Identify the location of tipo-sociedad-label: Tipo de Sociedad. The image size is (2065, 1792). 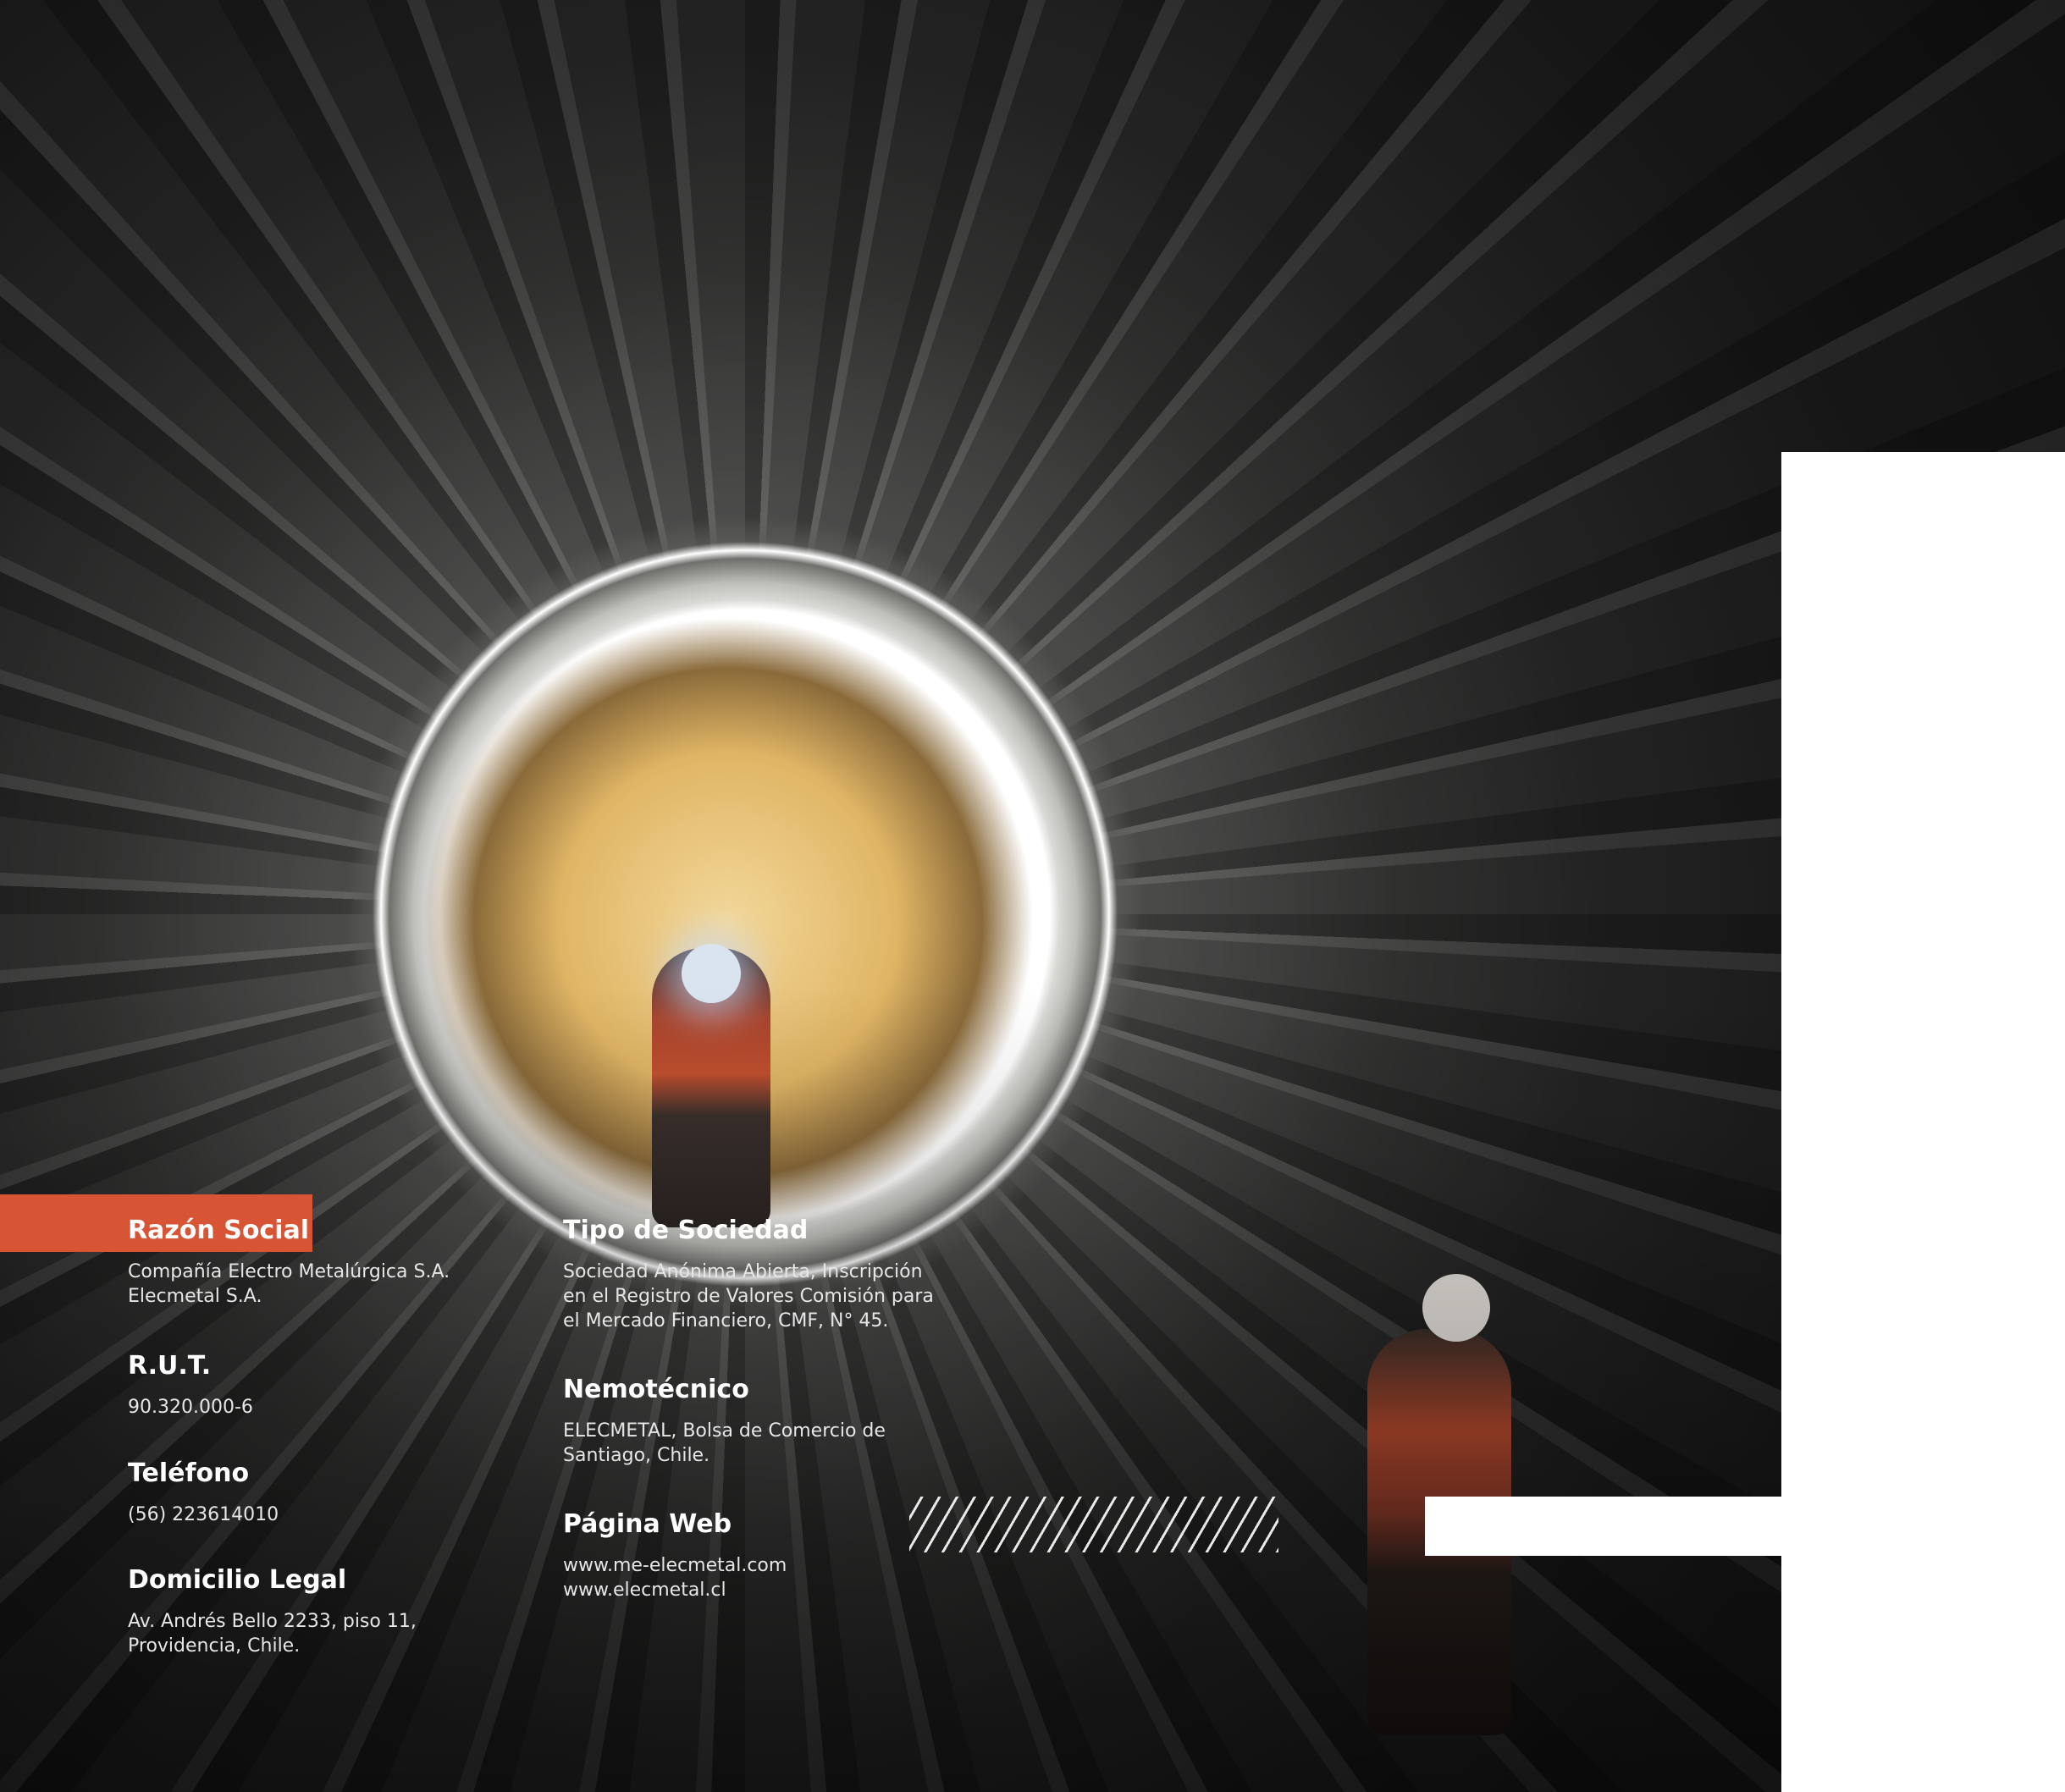
(686, 1230).